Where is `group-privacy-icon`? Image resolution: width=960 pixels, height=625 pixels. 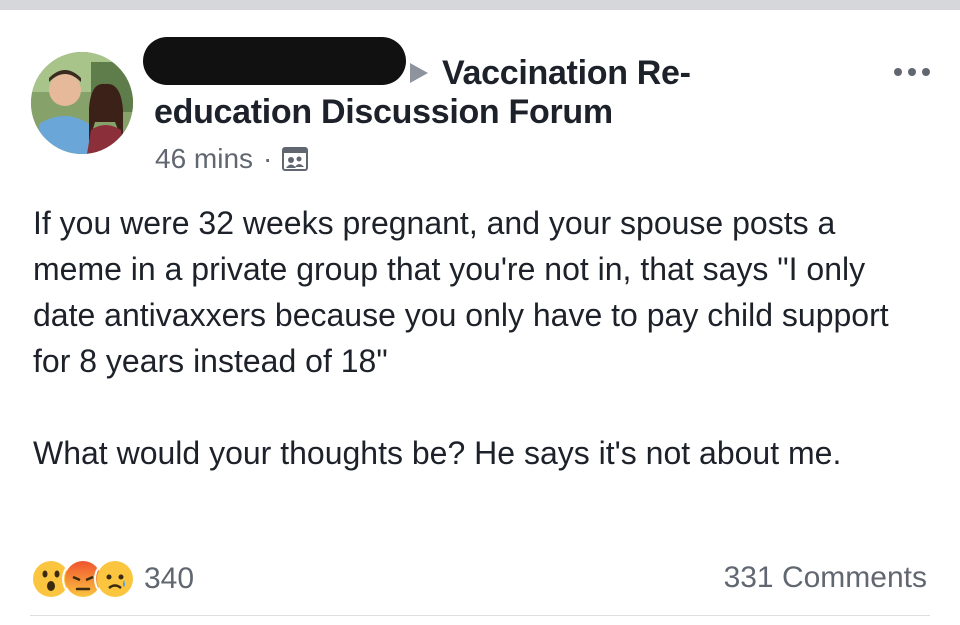 group-privacy-icon is located at coordinates (296, 159).